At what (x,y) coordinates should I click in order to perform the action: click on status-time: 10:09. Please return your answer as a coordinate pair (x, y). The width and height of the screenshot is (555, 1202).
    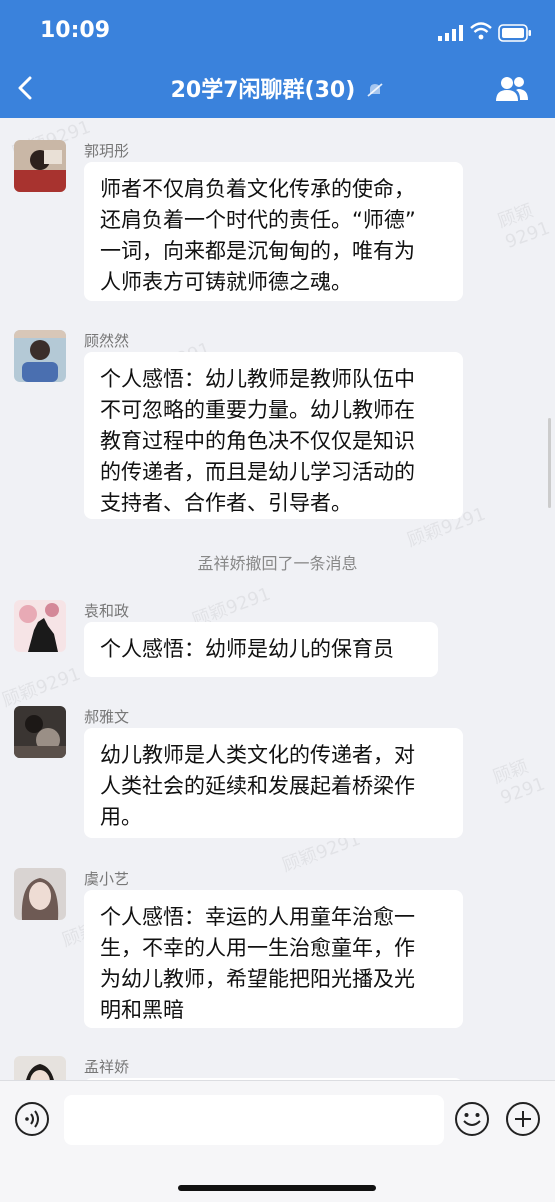
    Looking at the image, I should click on (75, 30).